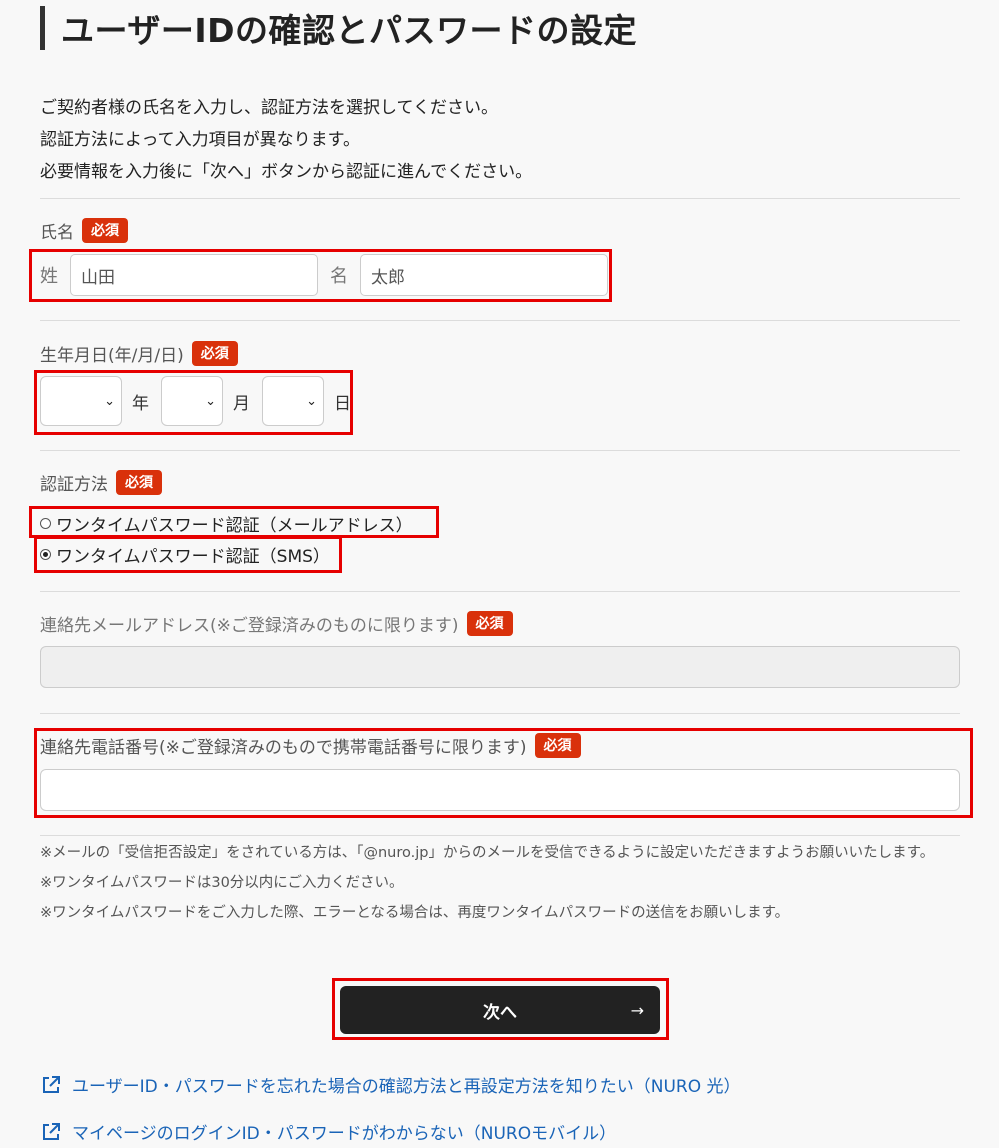 The image size is (999, 1148). I want to click on email-label: 連絡先メールアドレス(※ご登録済みのものに限ります) 必須, so click(276, 623).